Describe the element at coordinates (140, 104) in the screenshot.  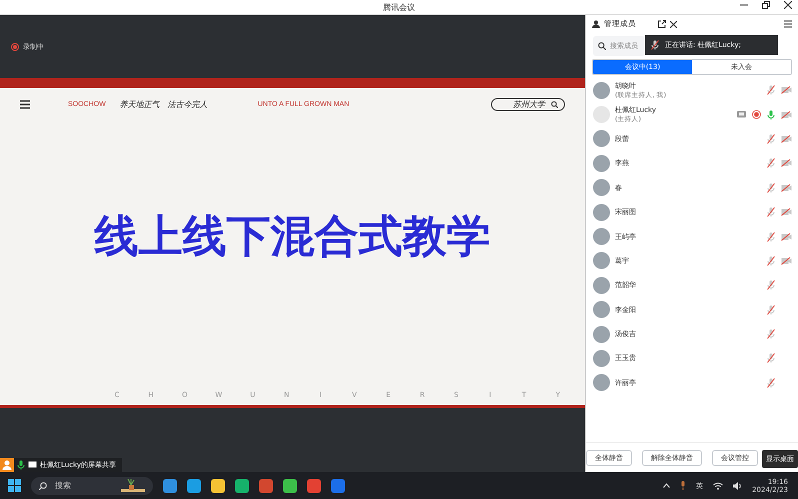
I see `calligraphy-motto: 养天地正气` at that location.